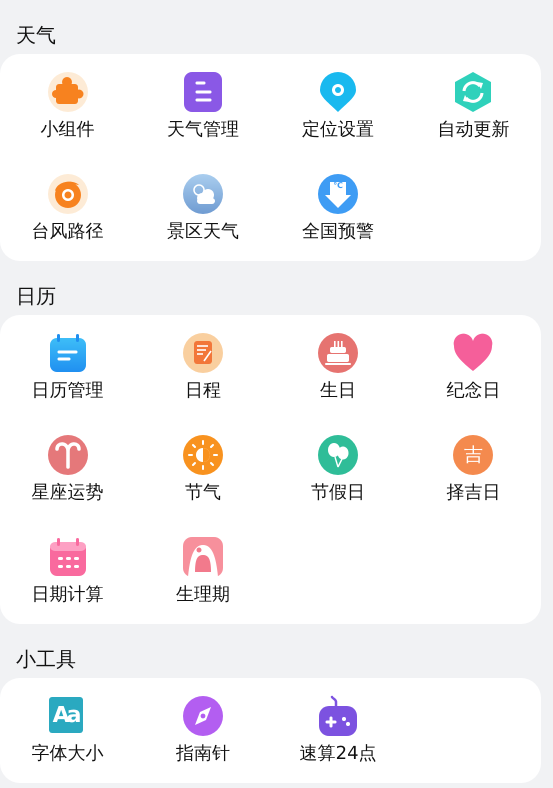 This screenshot has width=553, height=788. I want to click on section-title: 小工具, so click(46, 659).